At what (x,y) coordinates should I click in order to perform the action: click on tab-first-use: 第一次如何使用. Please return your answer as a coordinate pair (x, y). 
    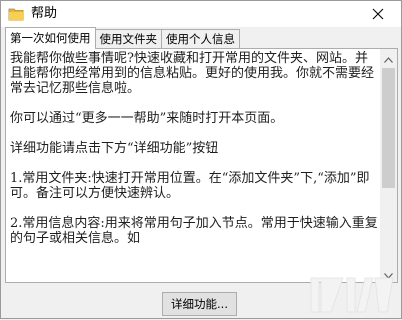
    Looking at the image, I should click on (50, 38).